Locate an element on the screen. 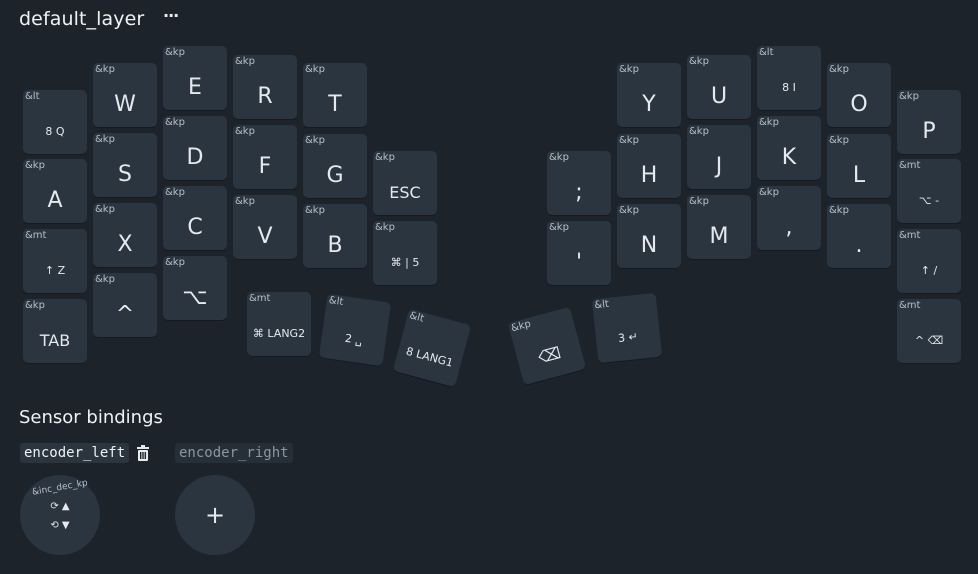 This screenshot has height=574, width=978. key-label: ↑ / is located at coordinates (929, 270).